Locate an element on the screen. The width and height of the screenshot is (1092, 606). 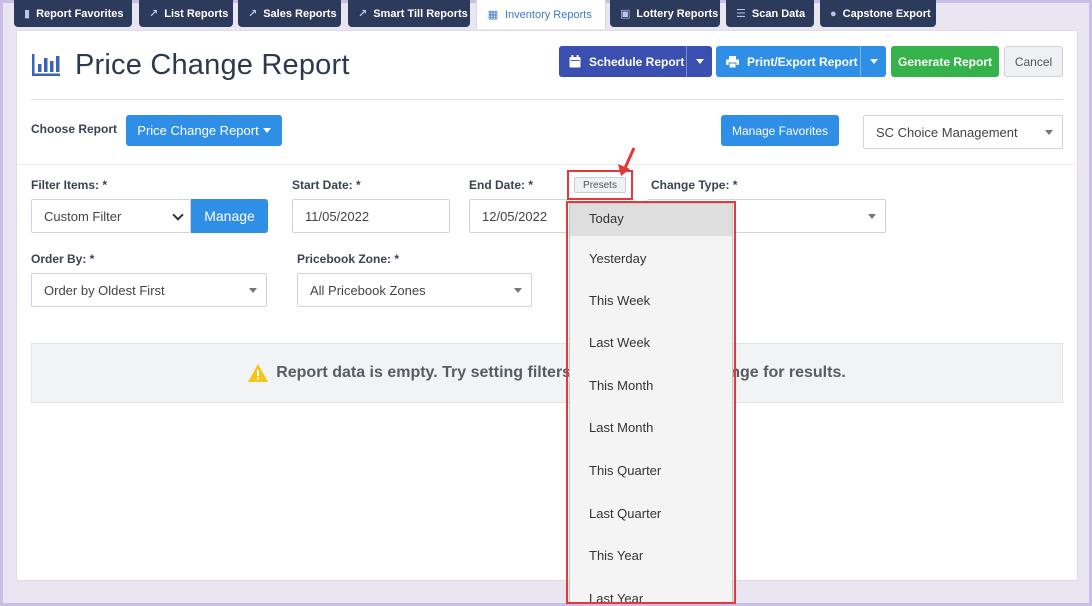
pricebook-zone-select: All Pricebook Zones is located at coordinates (414, 290).